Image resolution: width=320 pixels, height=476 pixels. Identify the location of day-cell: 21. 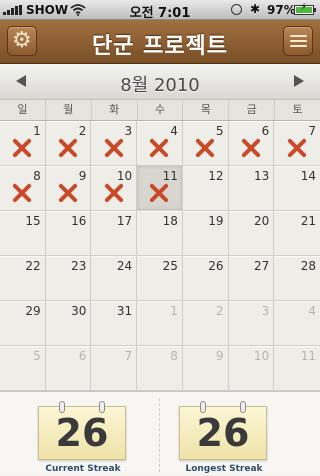
(297, 233).